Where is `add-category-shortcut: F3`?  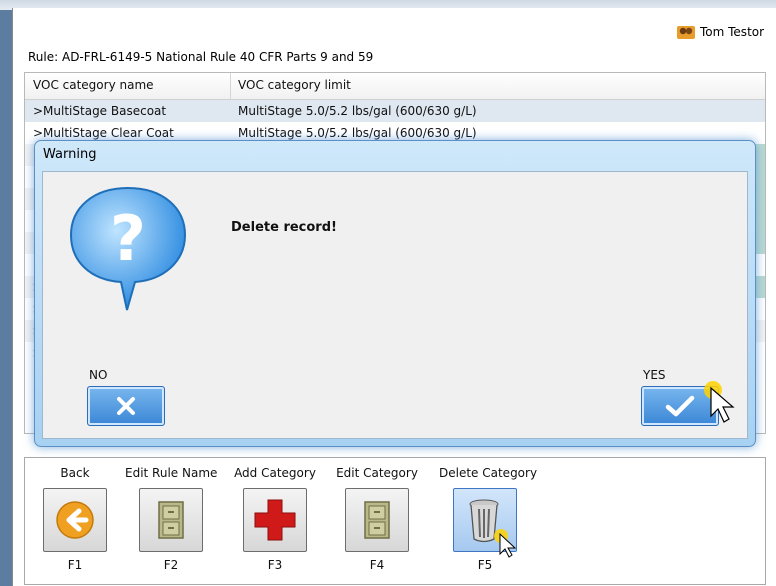 add-category-shortcut: F3 is located at coordinates (275, 565).